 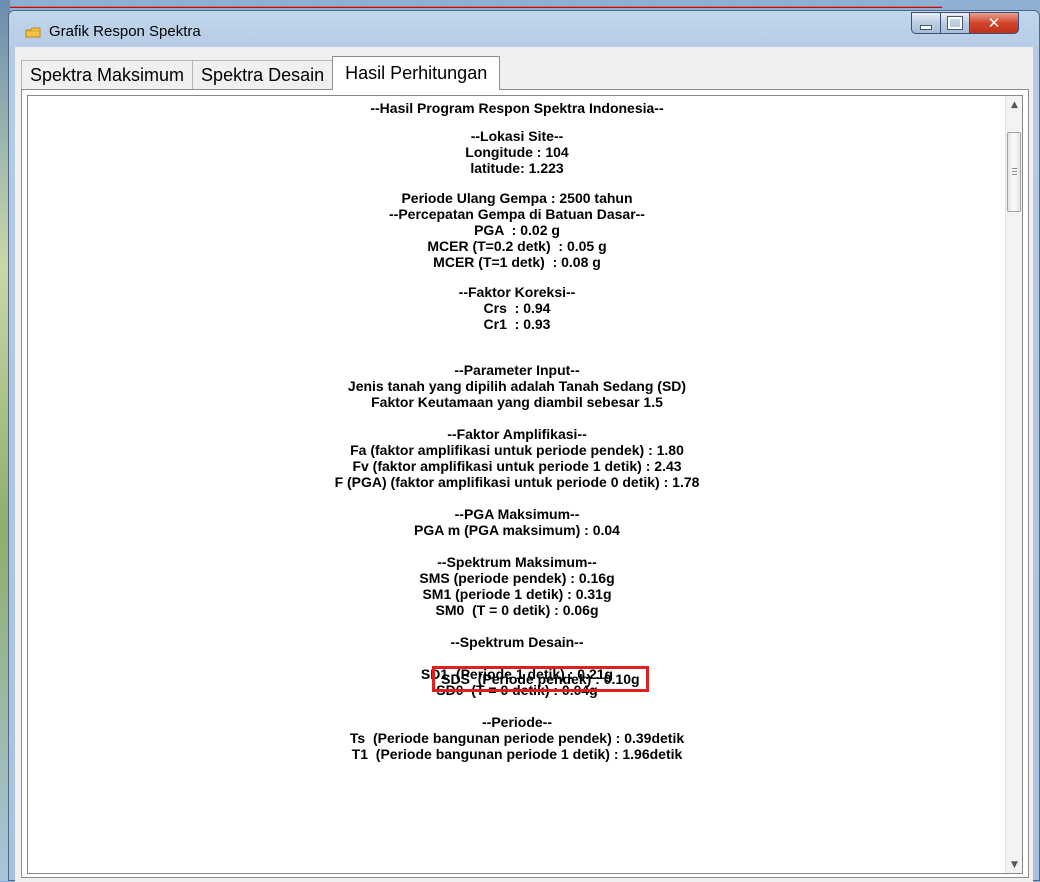 I want to click on close-icon: ✕, so click(x=994, y=23).